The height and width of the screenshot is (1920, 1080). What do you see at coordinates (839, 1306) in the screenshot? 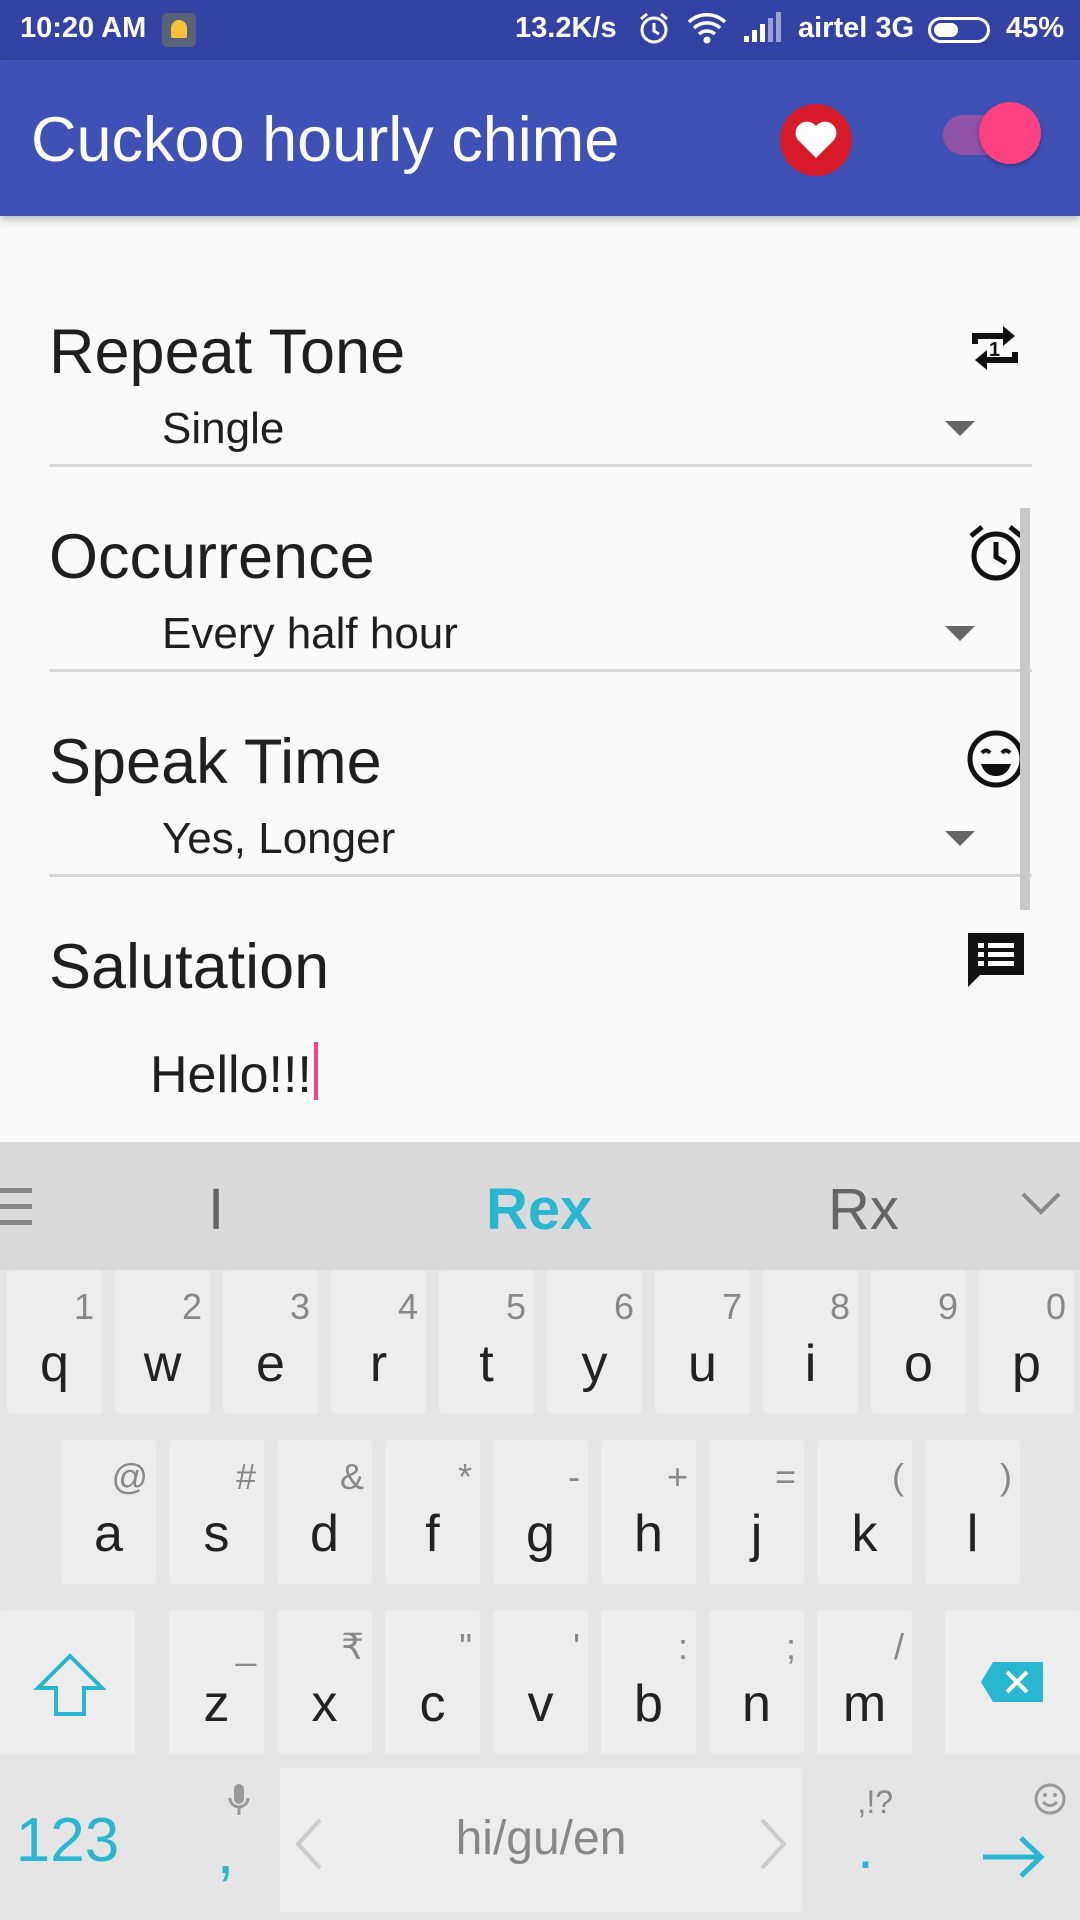
I see `key-hint: 8` at bounding box center [839, 1306].